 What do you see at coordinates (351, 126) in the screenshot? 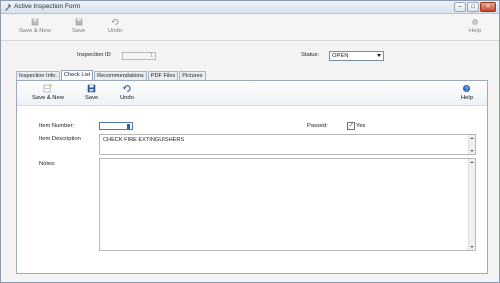
I see `passed-checkbox: ✓` at bounding box center [351, 126].